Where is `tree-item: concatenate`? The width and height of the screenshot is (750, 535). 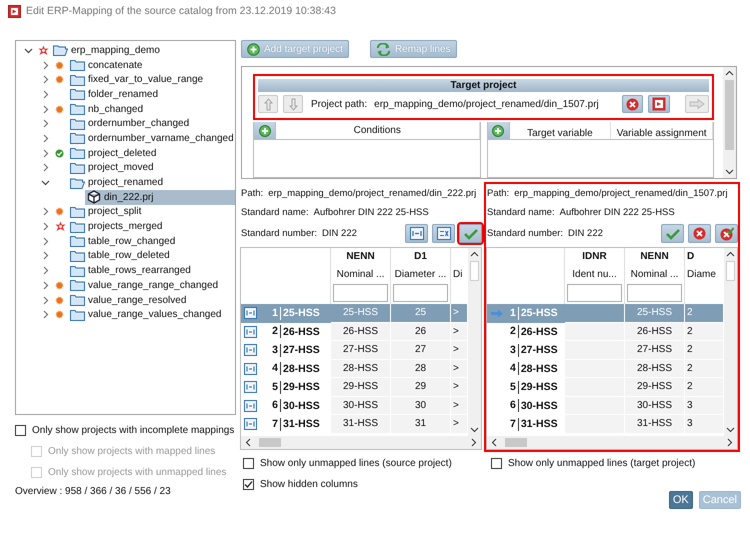 tree-item: concatenate is located at coordinates (151, 65).